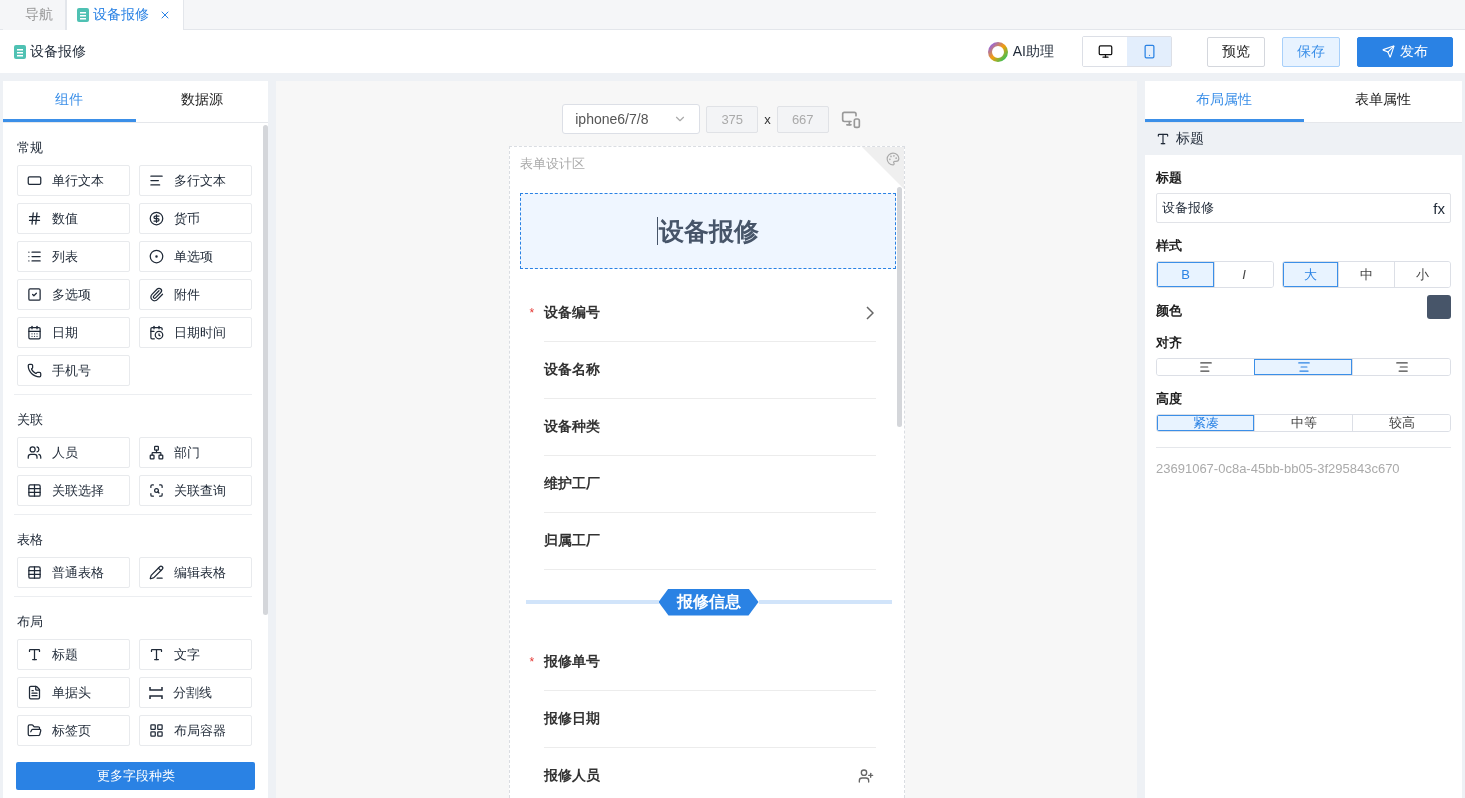 The image size is (1465, 798). I want to click on component-item: 普通表格, so click(73, 572).